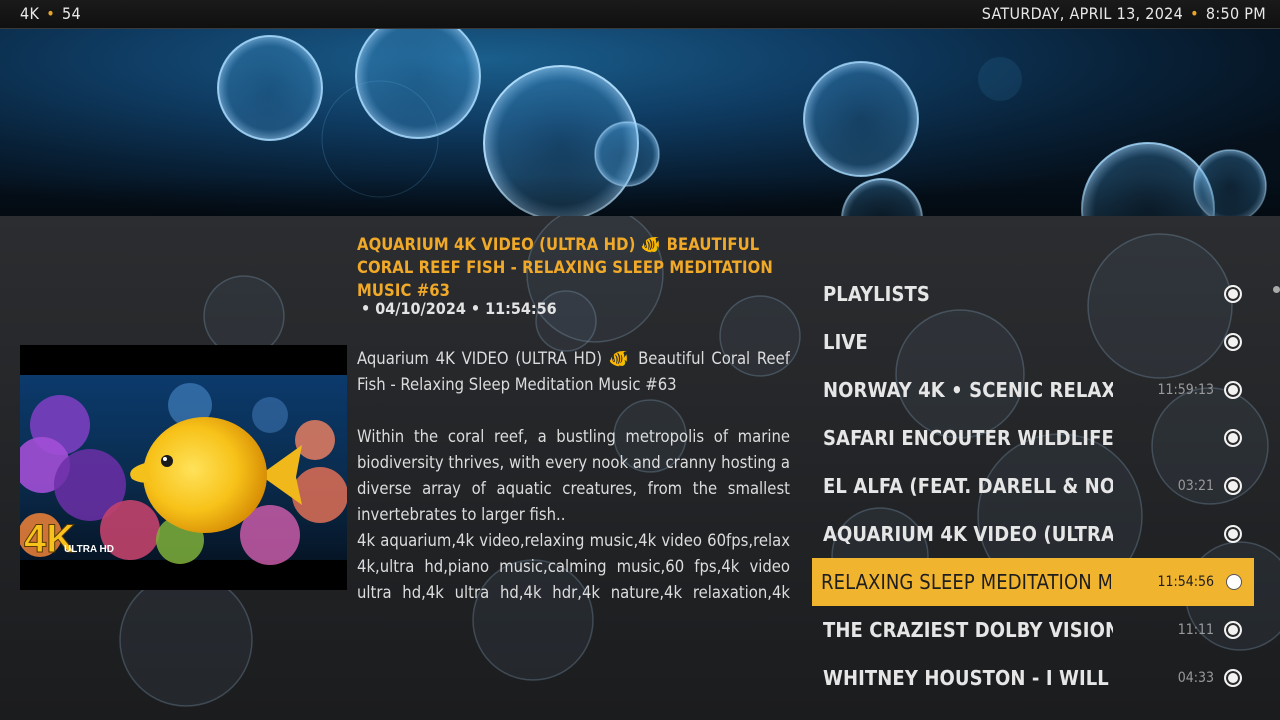 This screenshot has height=720, width=1280. I want to click on list-item-time: 11:54:56, so click(1185, 582).